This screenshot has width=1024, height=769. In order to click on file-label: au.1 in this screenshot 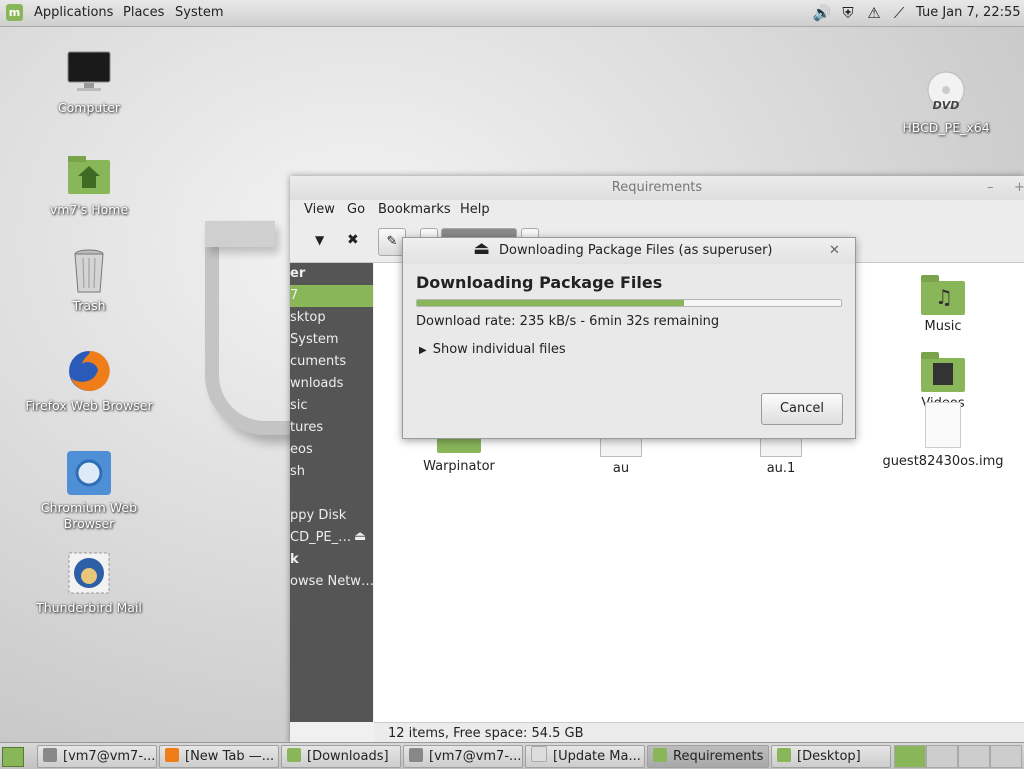, I will do `click(781, 468)`.